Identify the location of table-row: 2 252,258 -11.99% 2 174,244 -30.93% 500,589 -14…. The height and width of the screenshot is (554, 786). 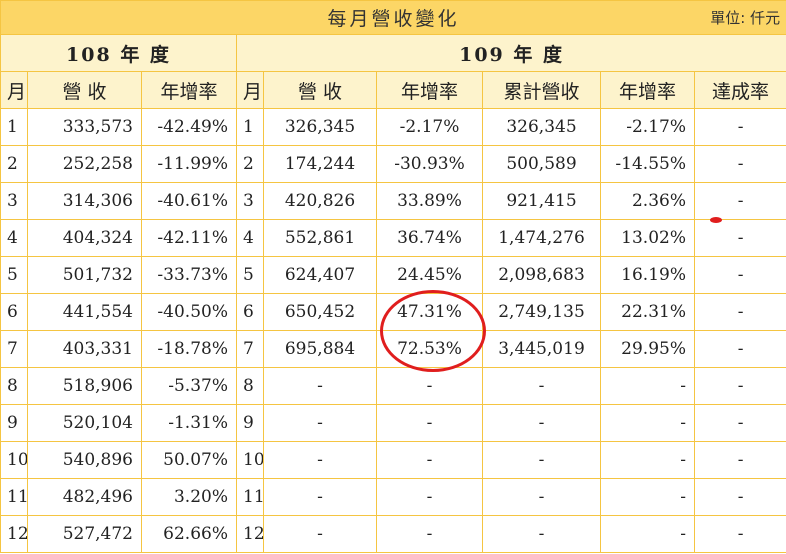
(393, 164).